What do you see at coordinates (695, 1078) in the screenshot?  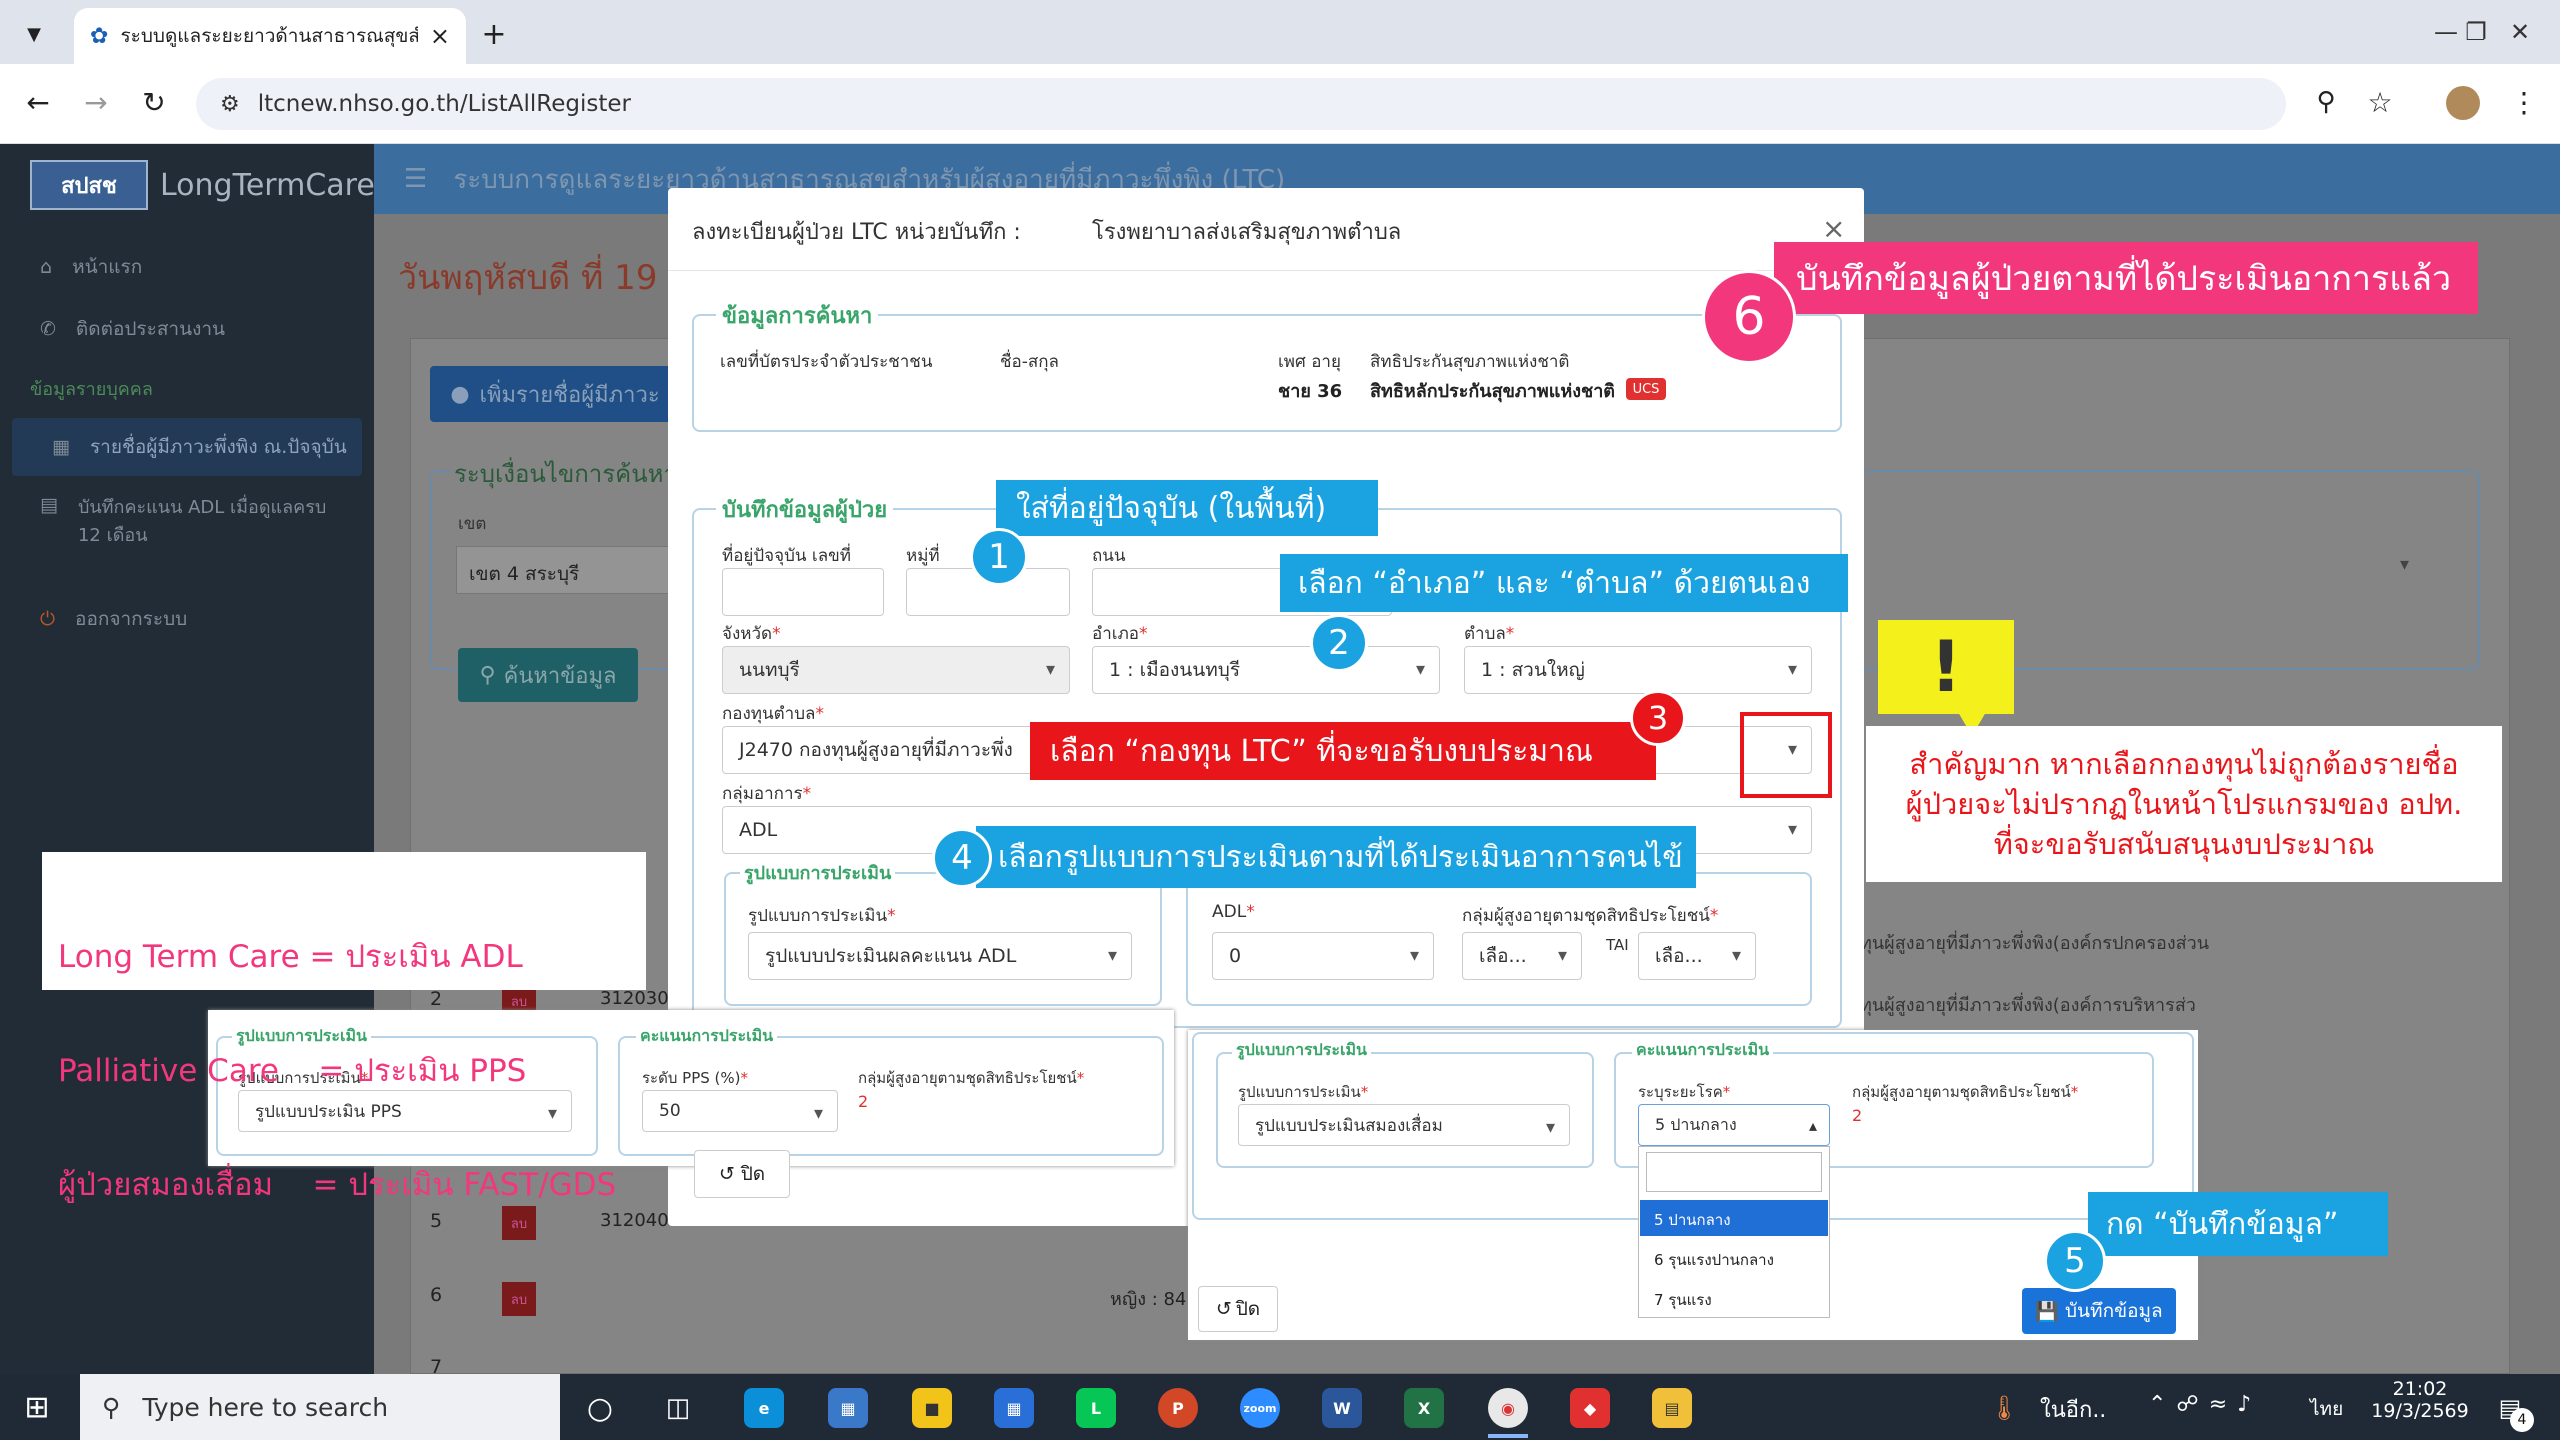 I see `pps-level-label: ระดับ PPS (%)*` at bounding box center [695, 1078].